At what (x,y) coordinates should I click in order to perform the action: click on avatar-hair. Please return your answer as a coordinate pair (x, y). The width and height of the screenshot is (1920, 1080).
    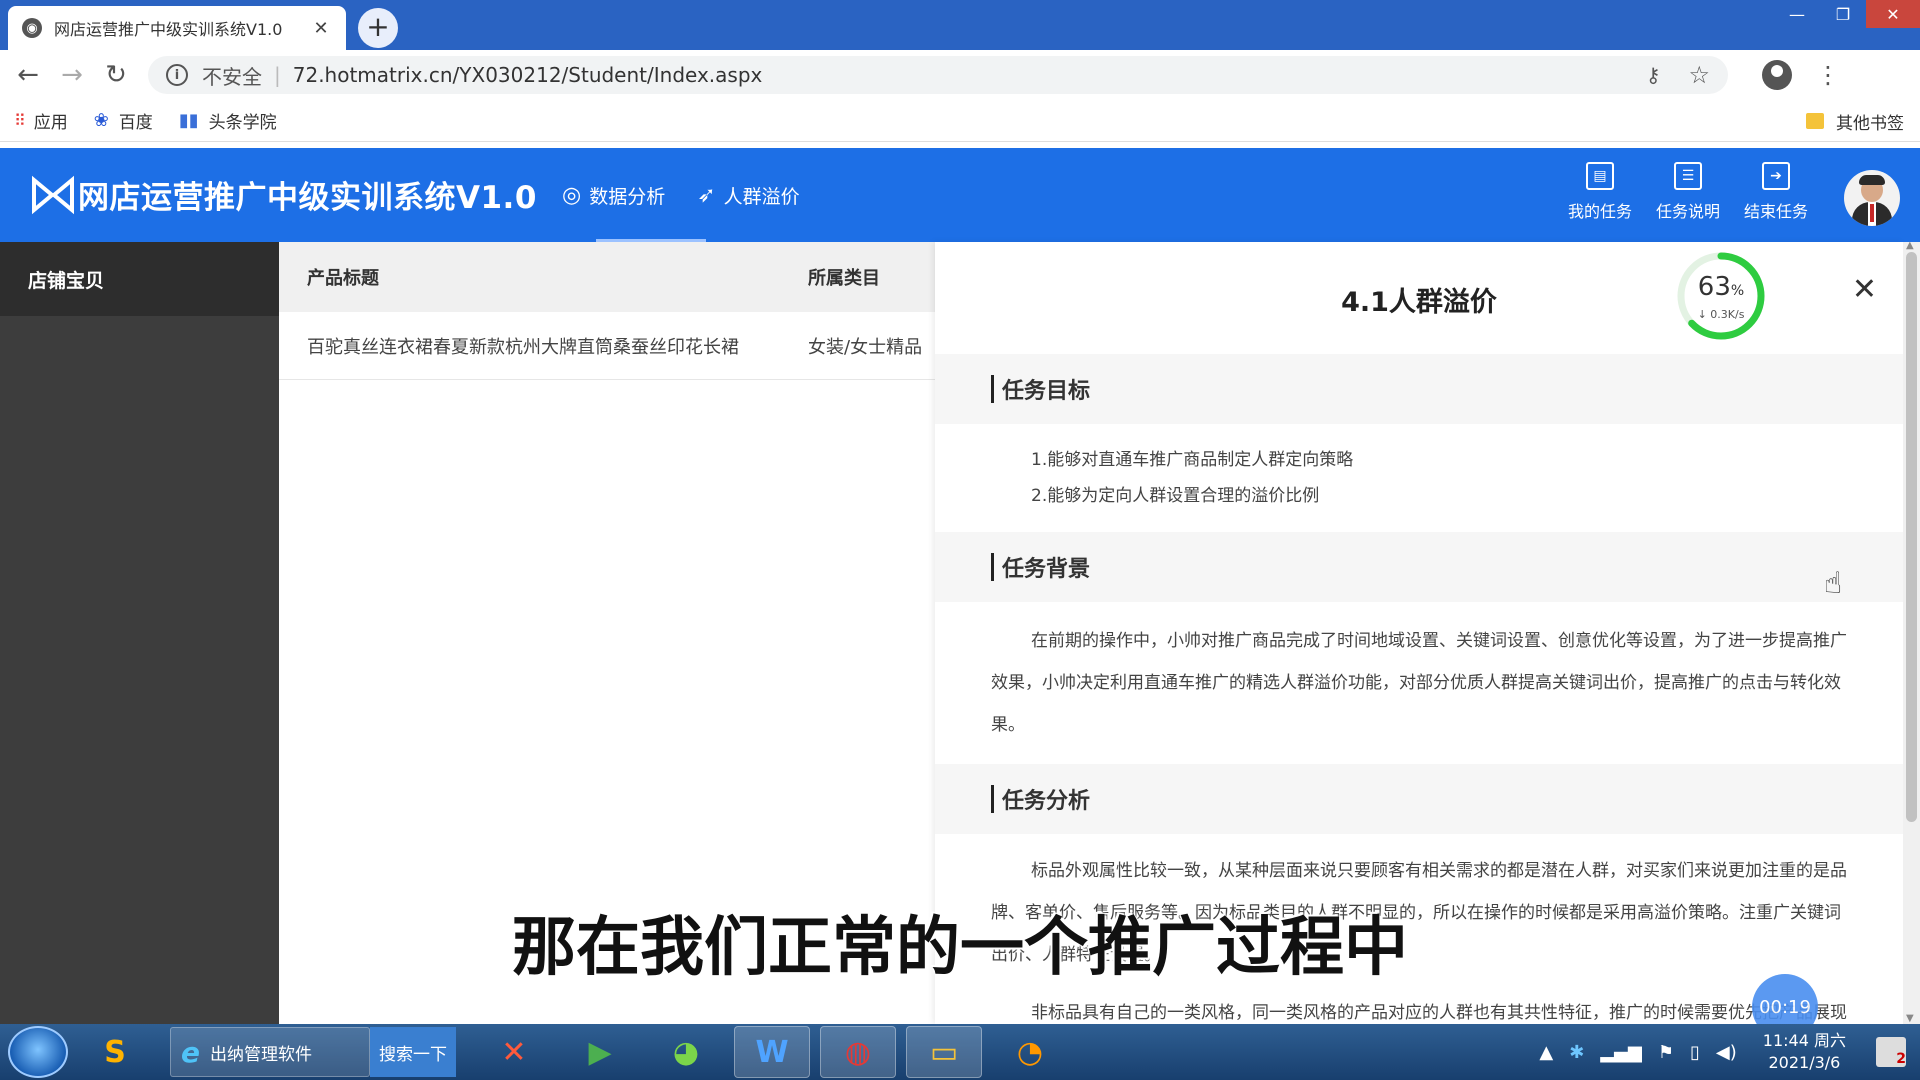
    Looking at the image, I should click on (1872, 180).